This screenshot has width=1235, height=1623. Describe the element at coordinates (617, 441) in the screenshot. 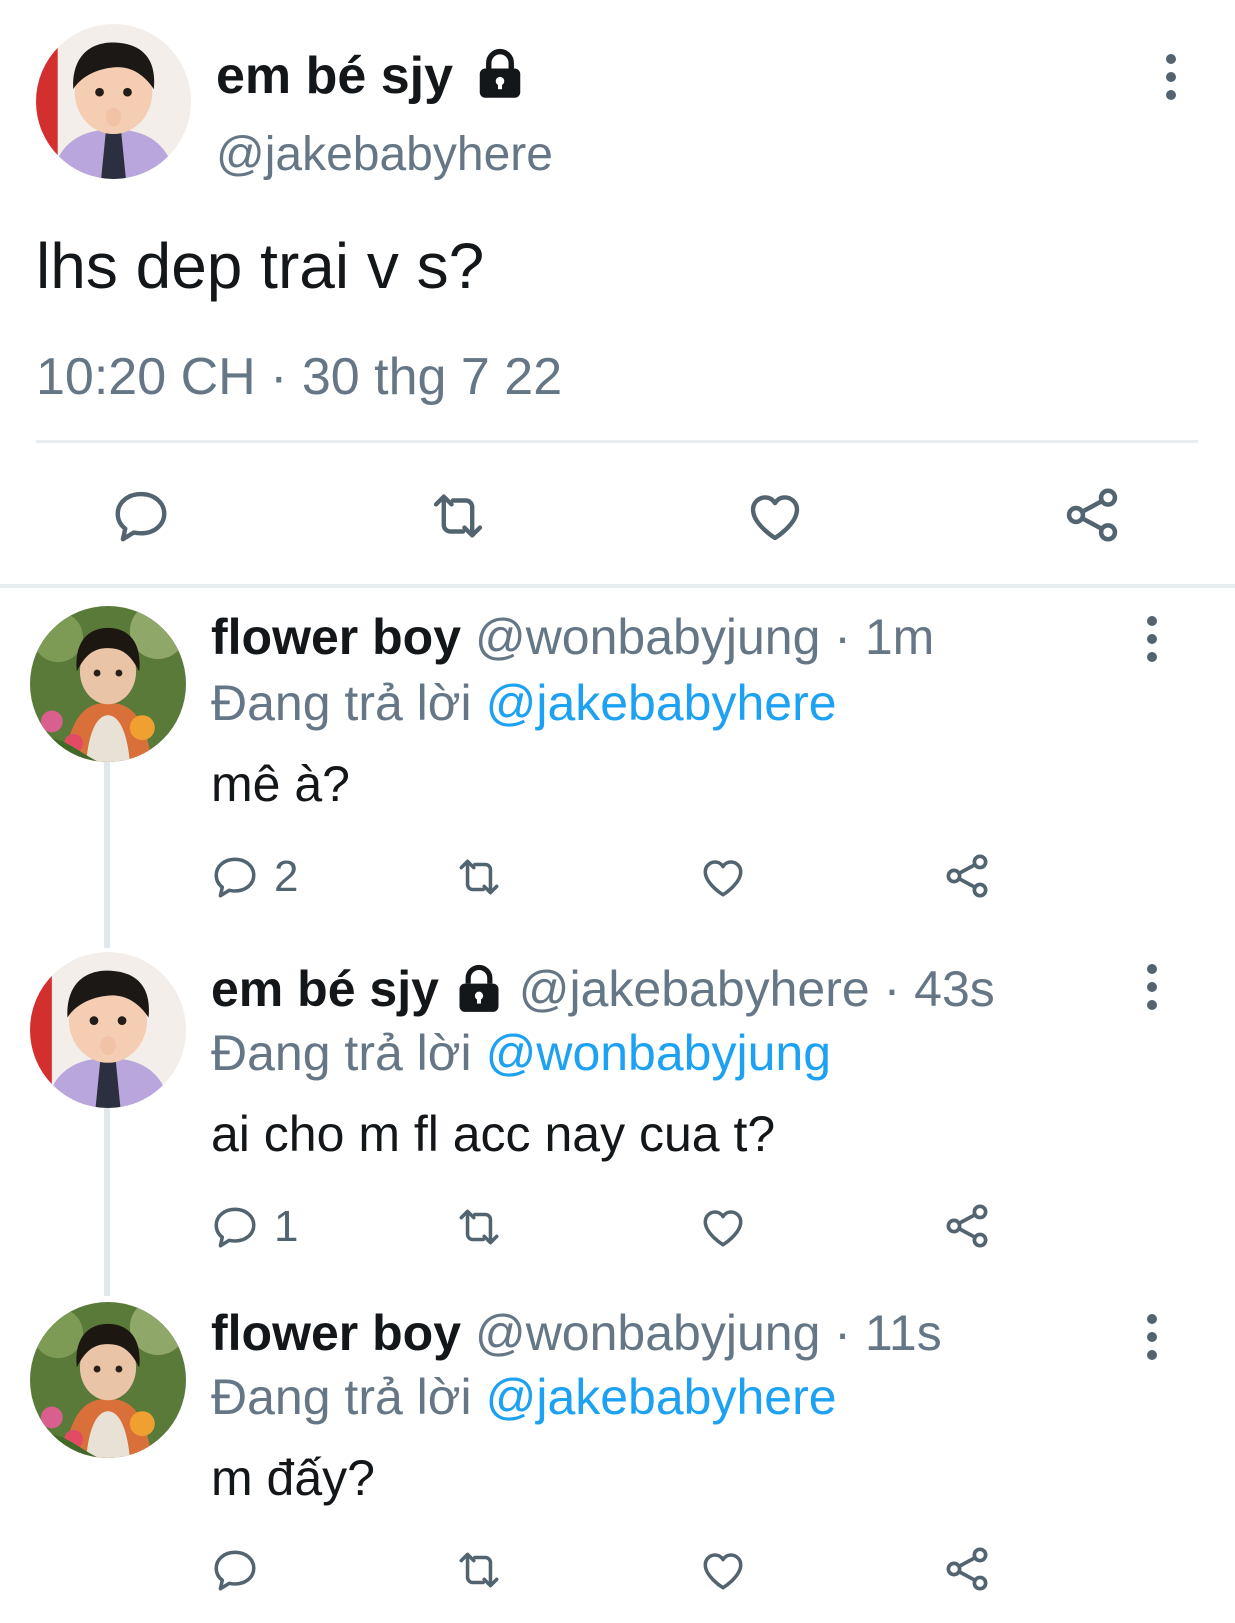

I see `divider` at that location.